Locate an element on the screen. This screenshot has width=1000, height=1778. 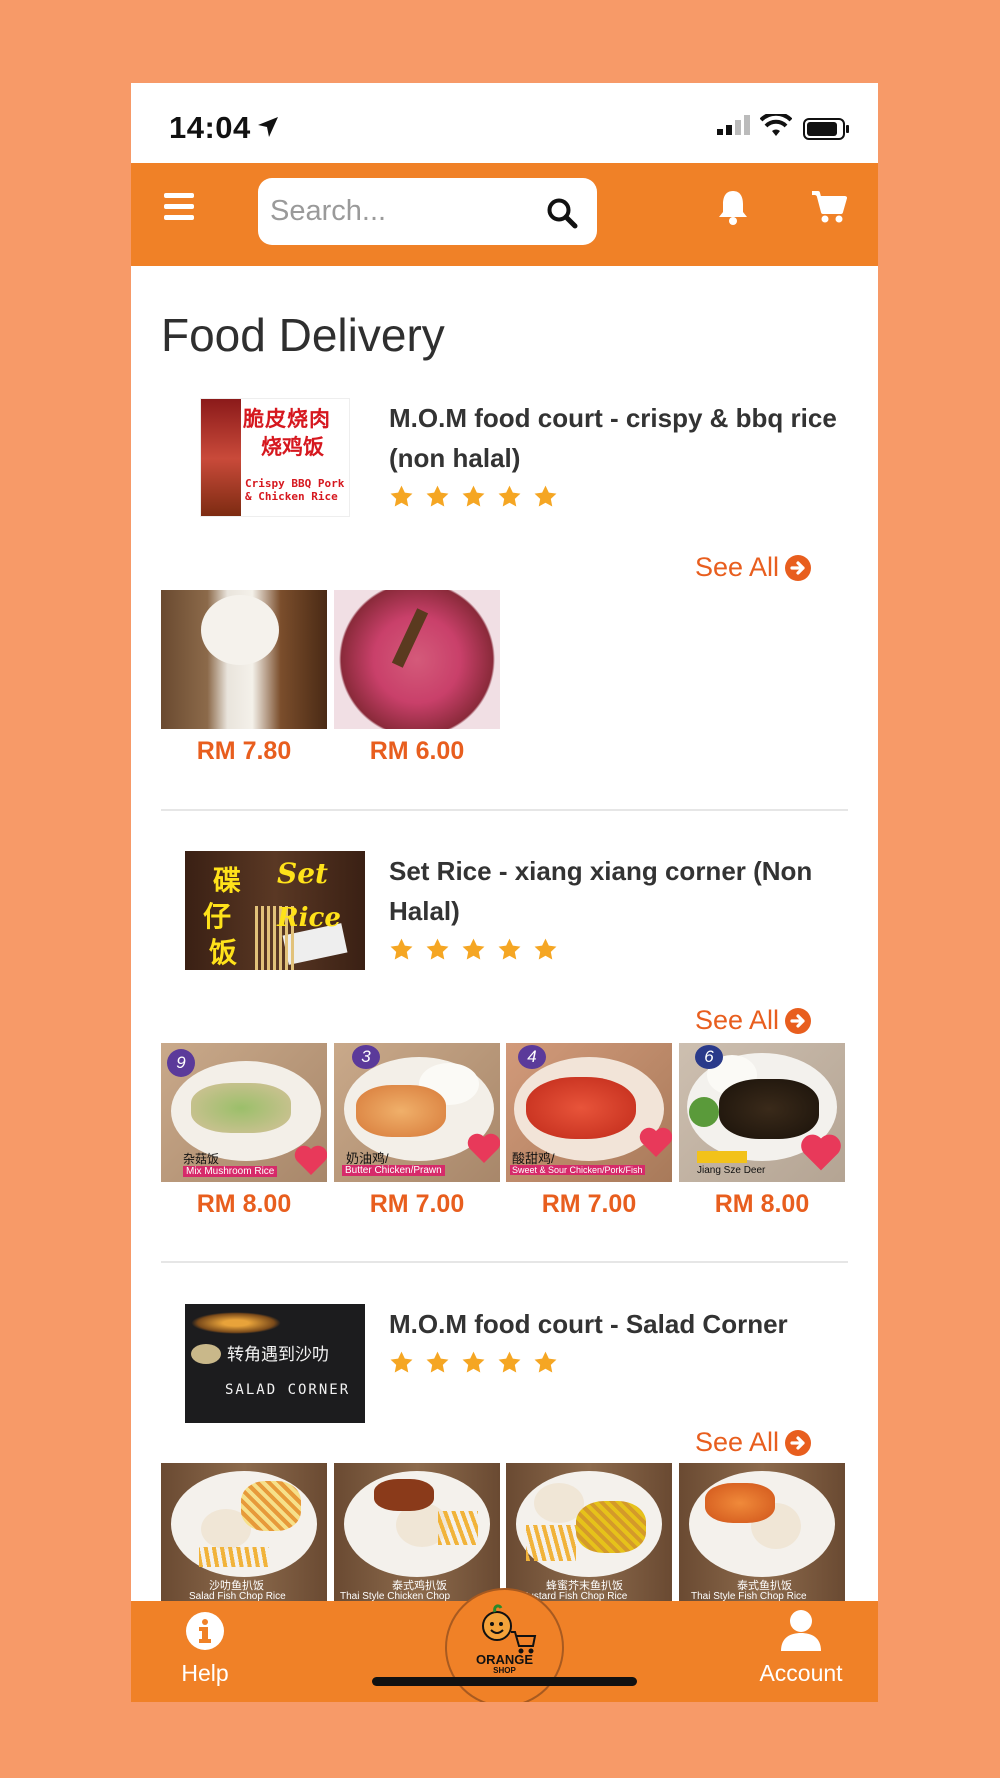
logo-text: 碟 is located at coordinates (227, 880).